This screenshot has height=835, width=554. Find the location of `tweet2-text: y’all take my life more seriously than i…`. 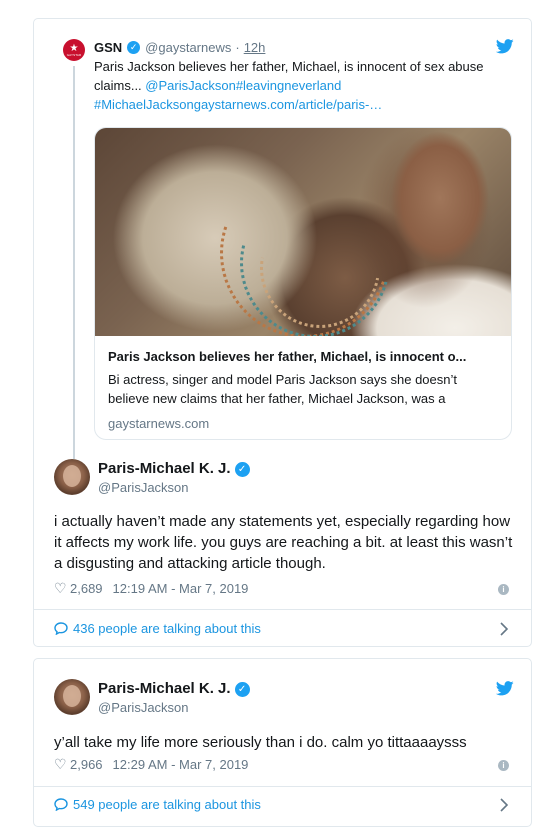

tweet2-text: y’all take my life more seriously than i… is located at coordinates (260, 742).